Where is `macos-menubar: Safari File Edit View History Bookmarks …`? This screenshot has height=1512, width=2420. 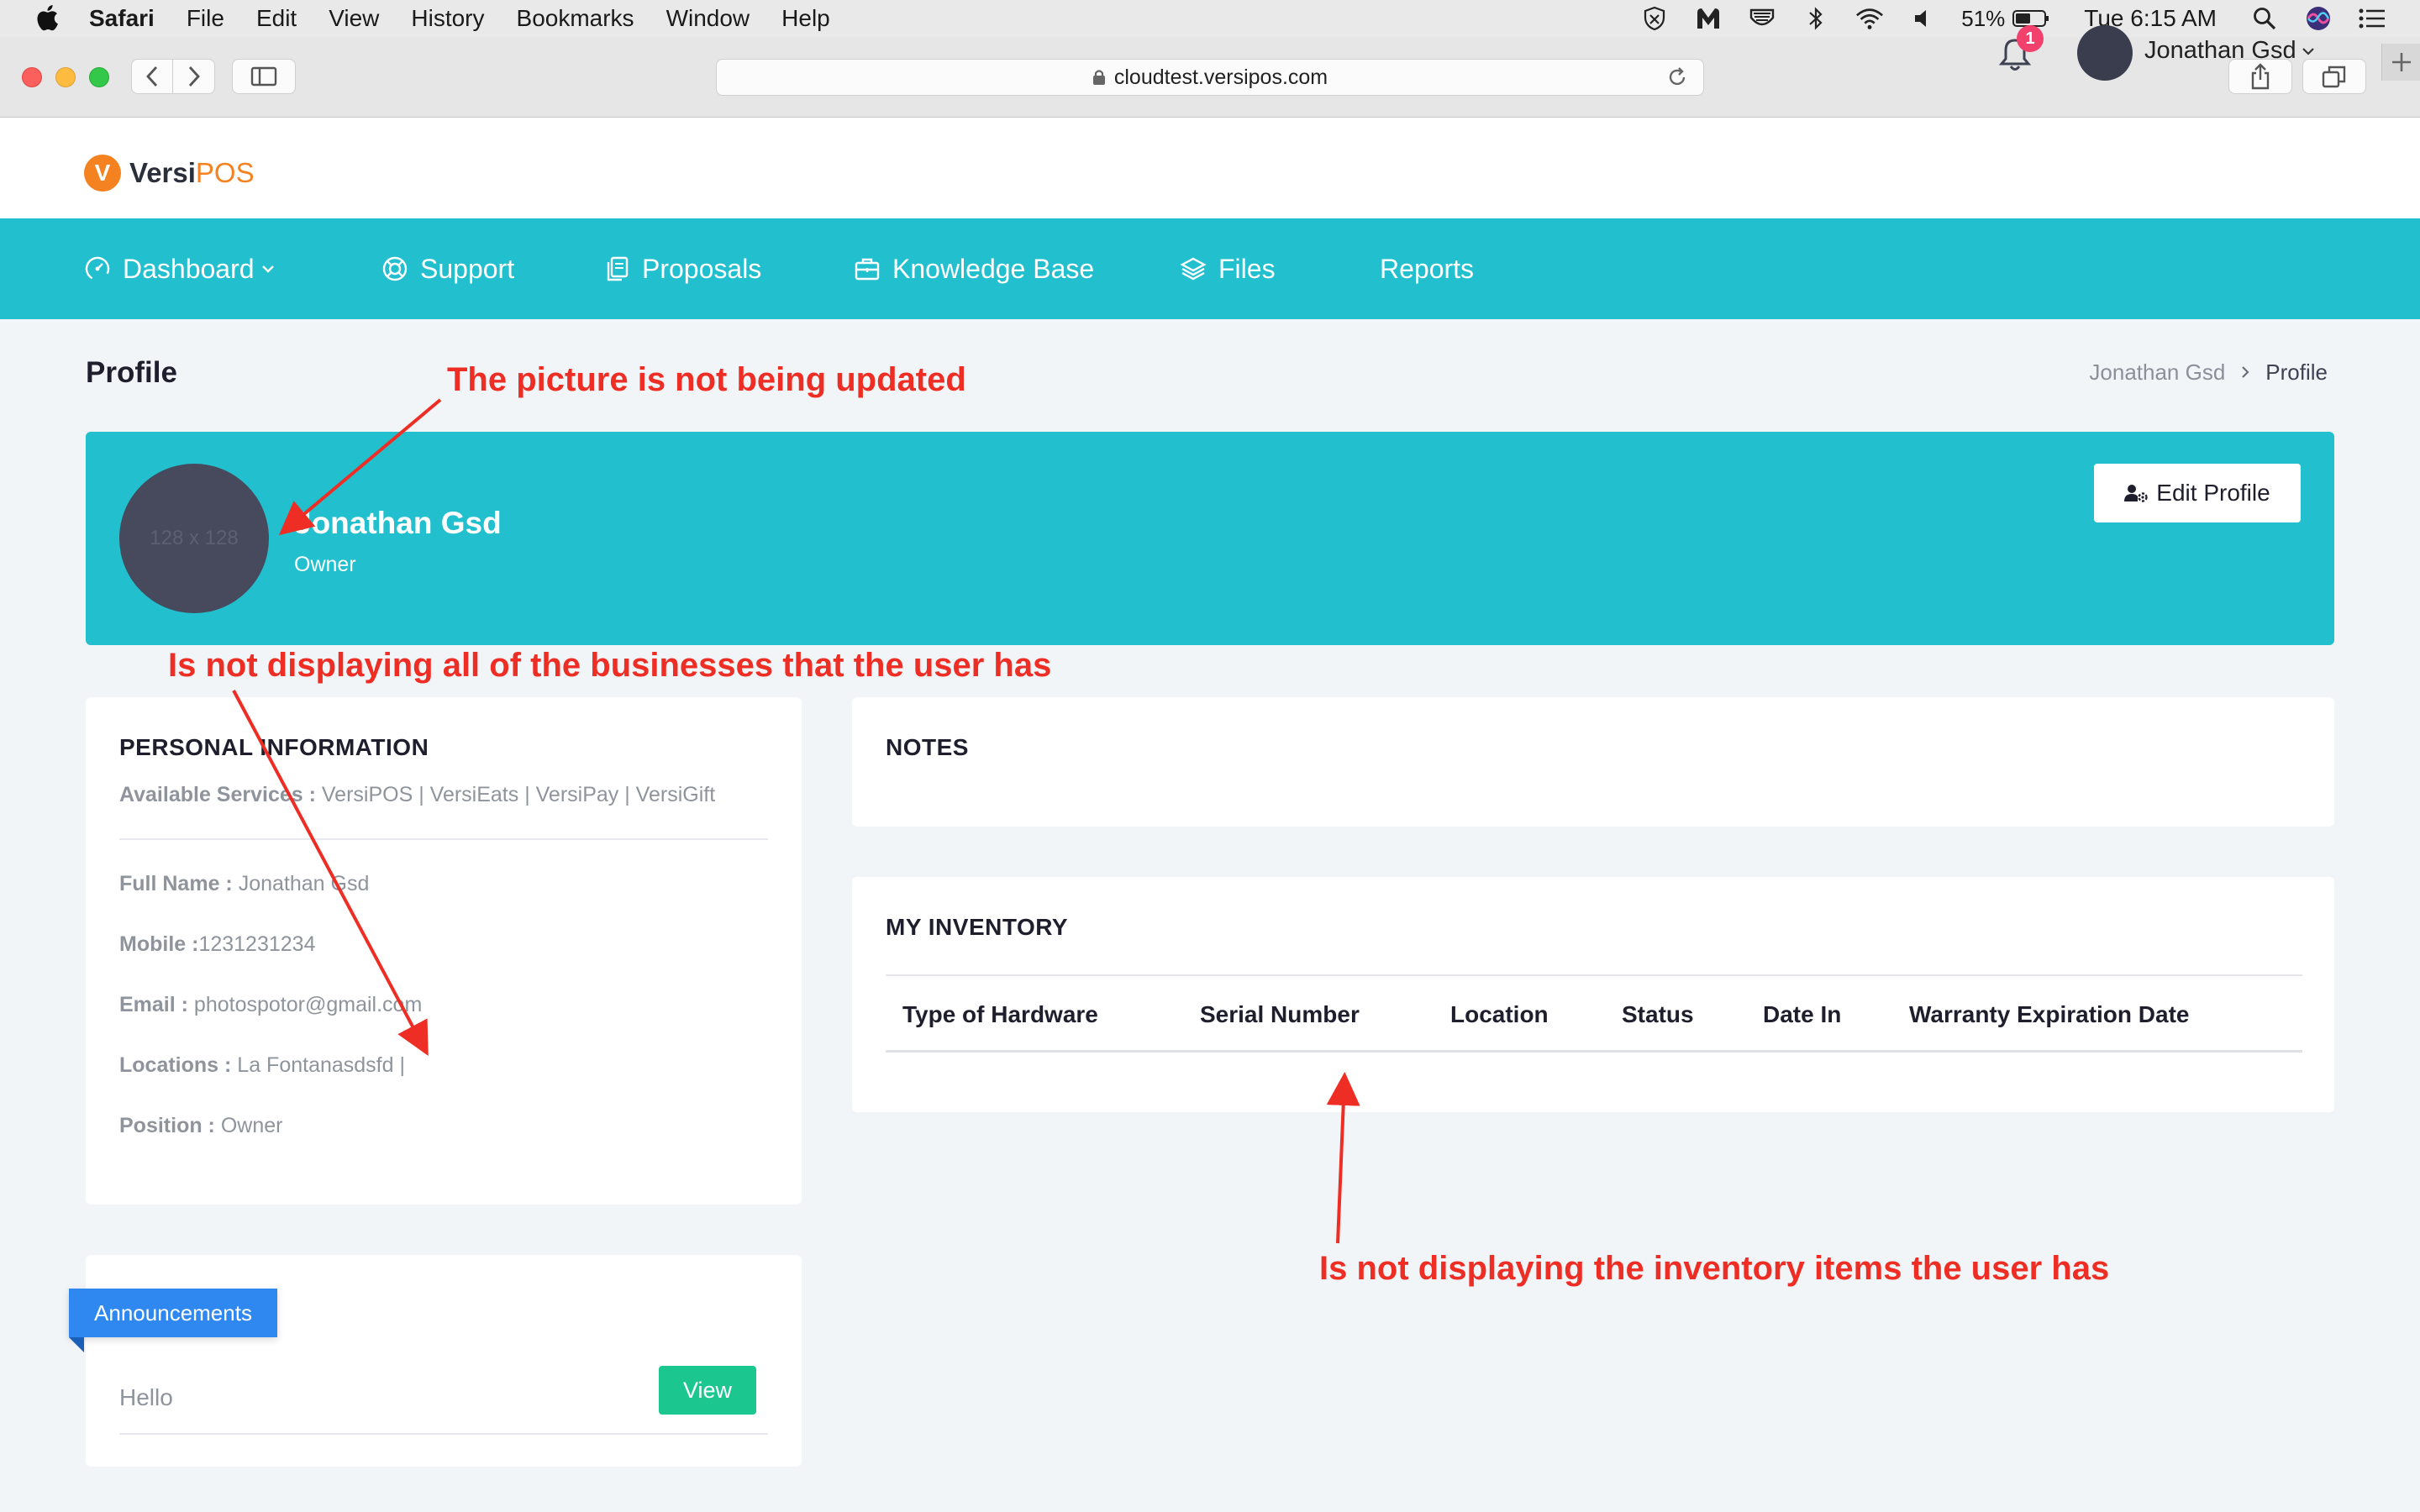 macos-menubar: Safari File Edit View History Bookmarks … is located at coordinates (1210, 18).